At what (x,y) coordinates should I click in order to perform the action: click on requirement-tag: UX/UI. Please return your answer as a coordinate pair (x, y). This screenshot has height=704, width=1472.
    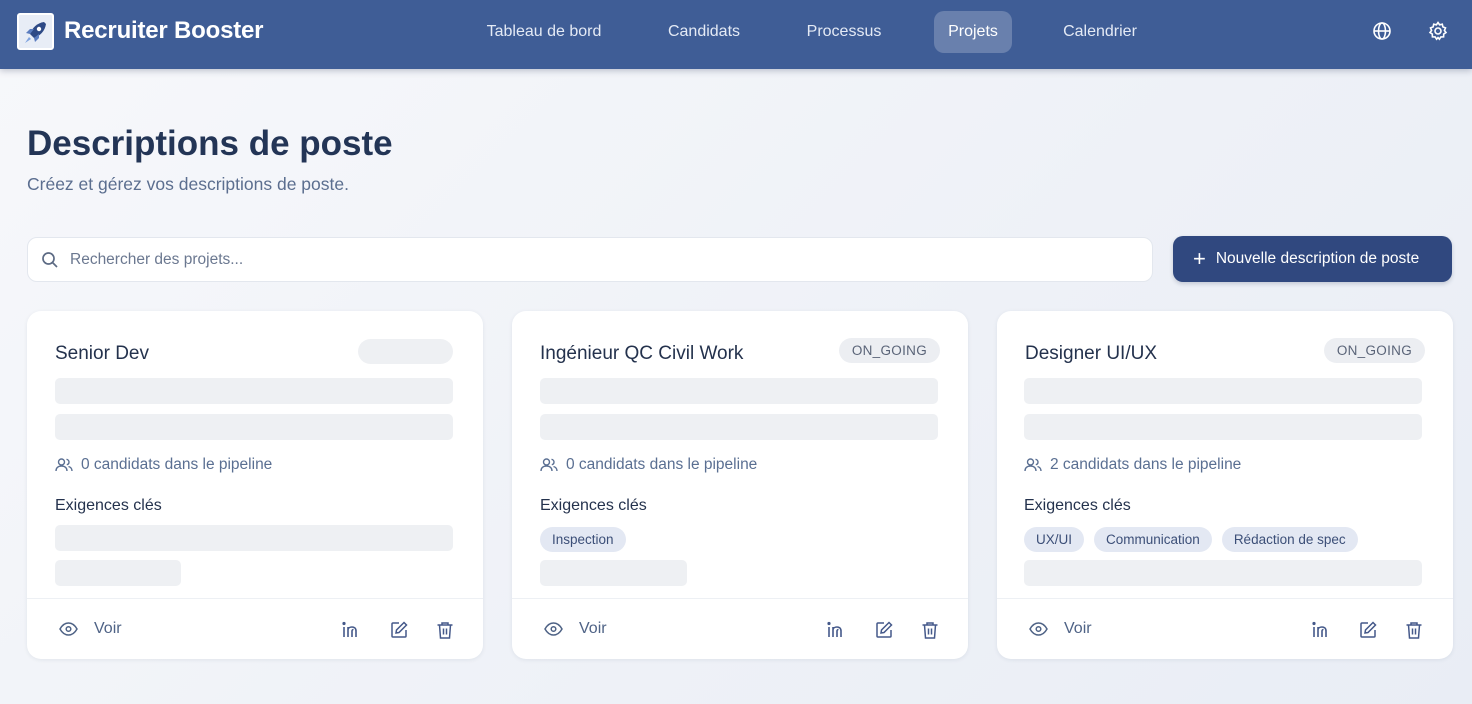
    Looking at the image, I should click on (1054, 539).